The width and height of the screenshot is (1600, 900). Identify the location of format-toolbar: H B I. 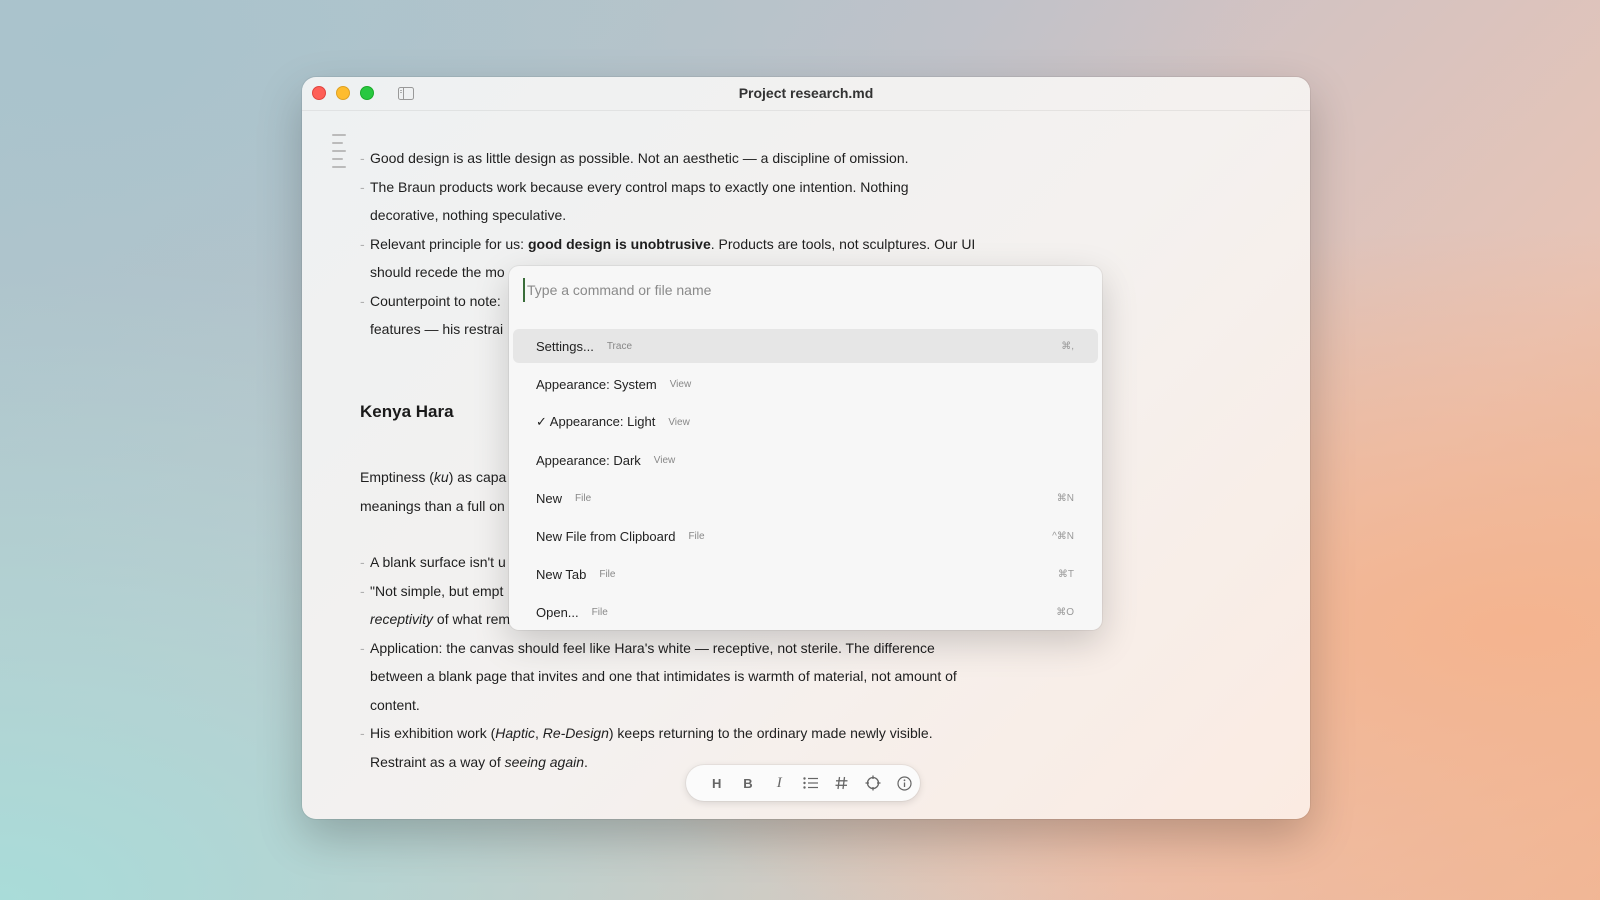
(803, 783).